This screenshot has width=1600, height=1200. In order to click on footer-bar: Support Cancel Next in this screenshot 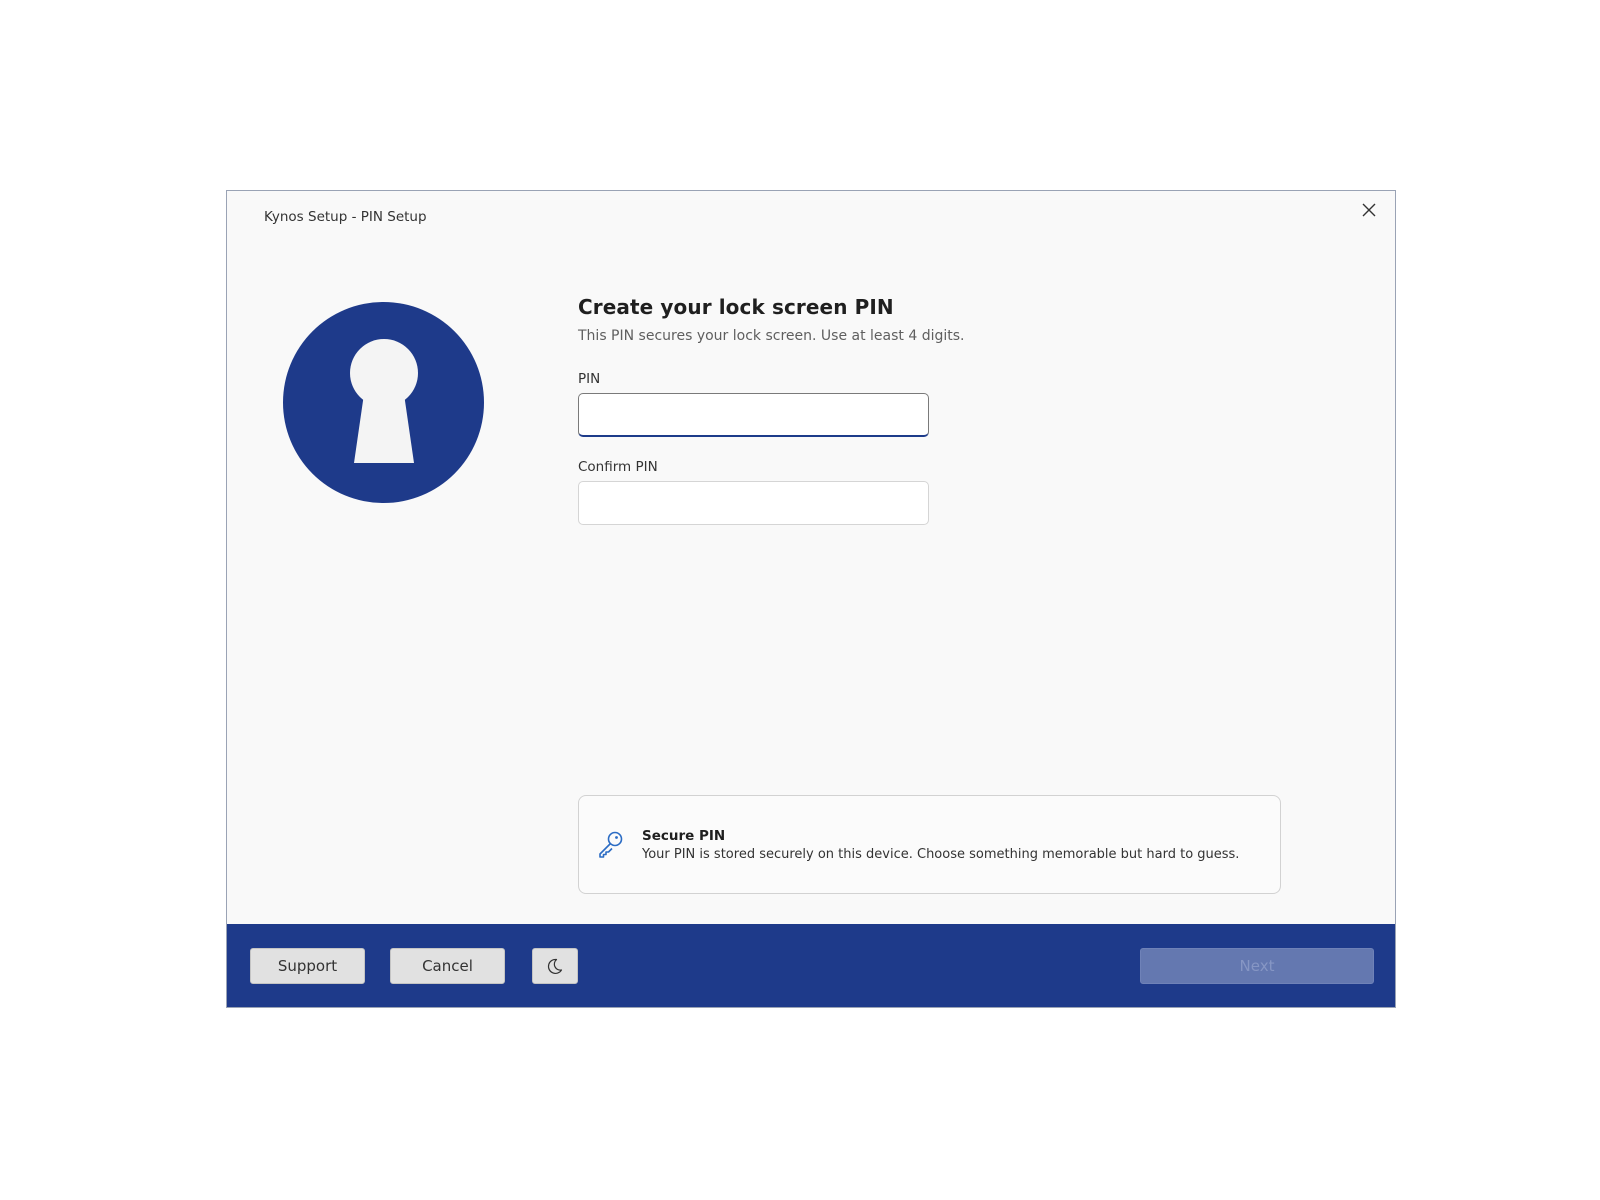, I will do `click(811, 965)`.